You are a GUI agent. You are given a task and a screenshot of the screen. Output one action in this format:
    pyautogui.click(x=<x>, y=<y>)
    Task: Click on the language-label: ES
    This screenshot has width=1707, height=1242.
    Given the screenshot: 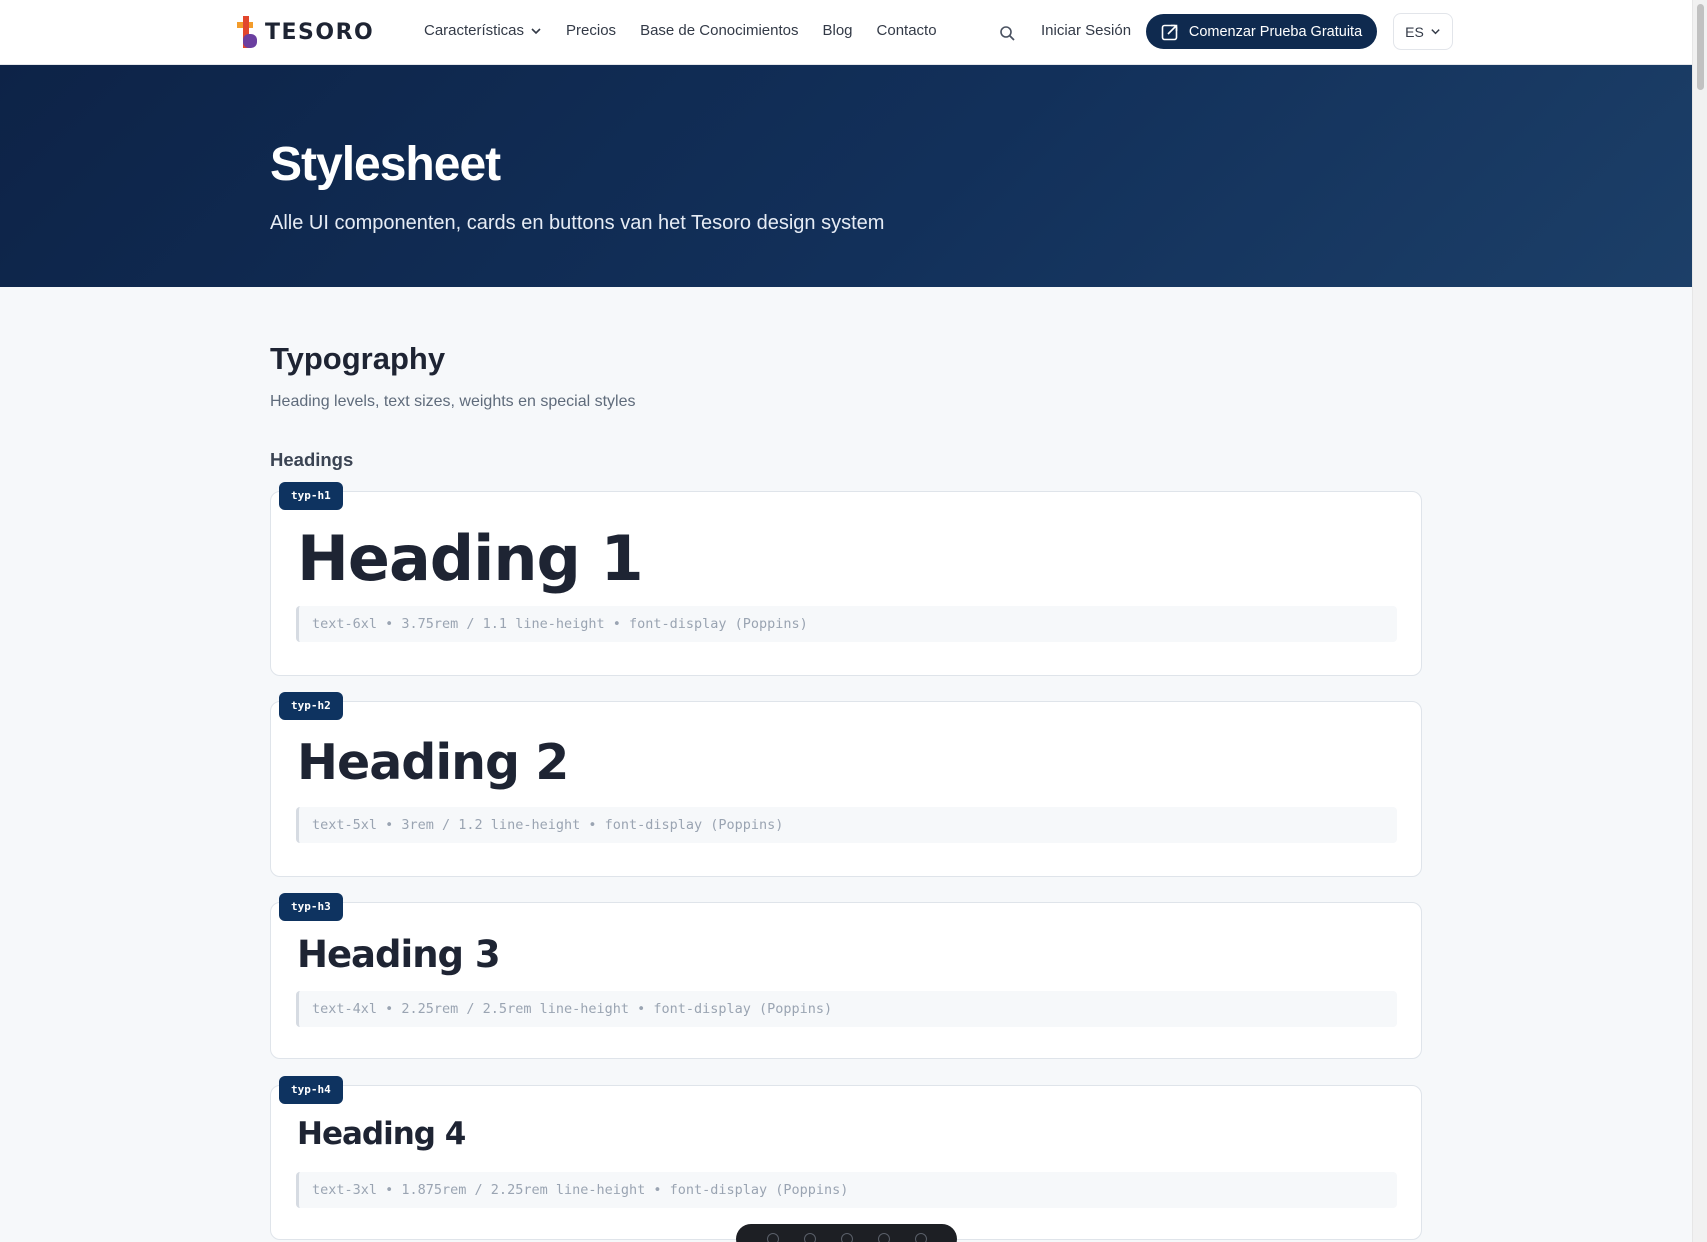 What is the action you would take?
    pyautogui.click(x=1414, y=31)
    